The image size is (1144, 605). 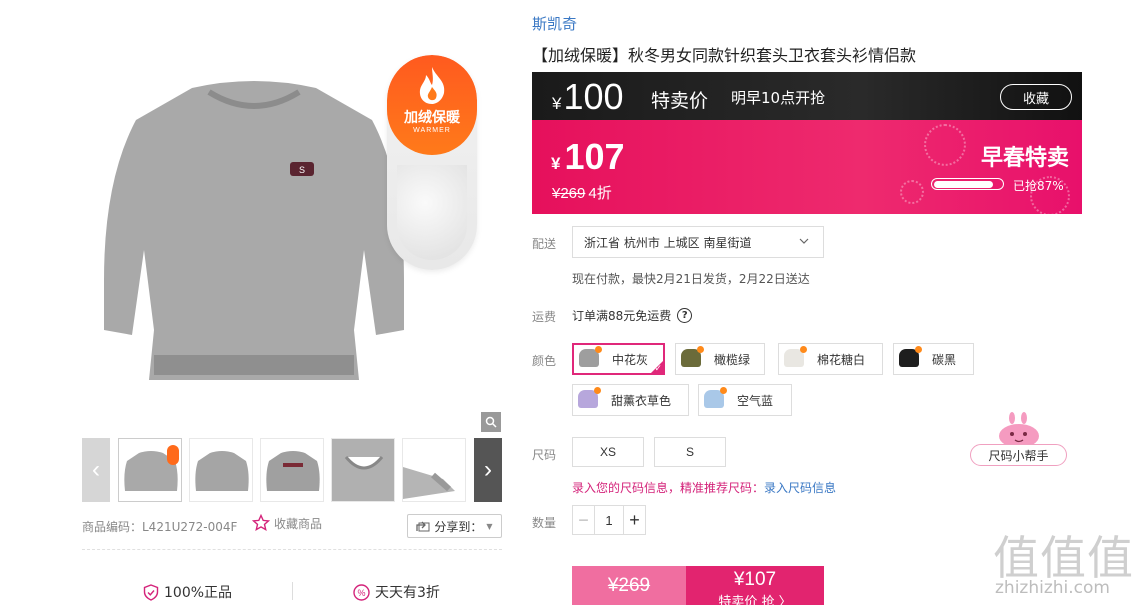 I want to click on share-icon, so click(x=423, y=526).